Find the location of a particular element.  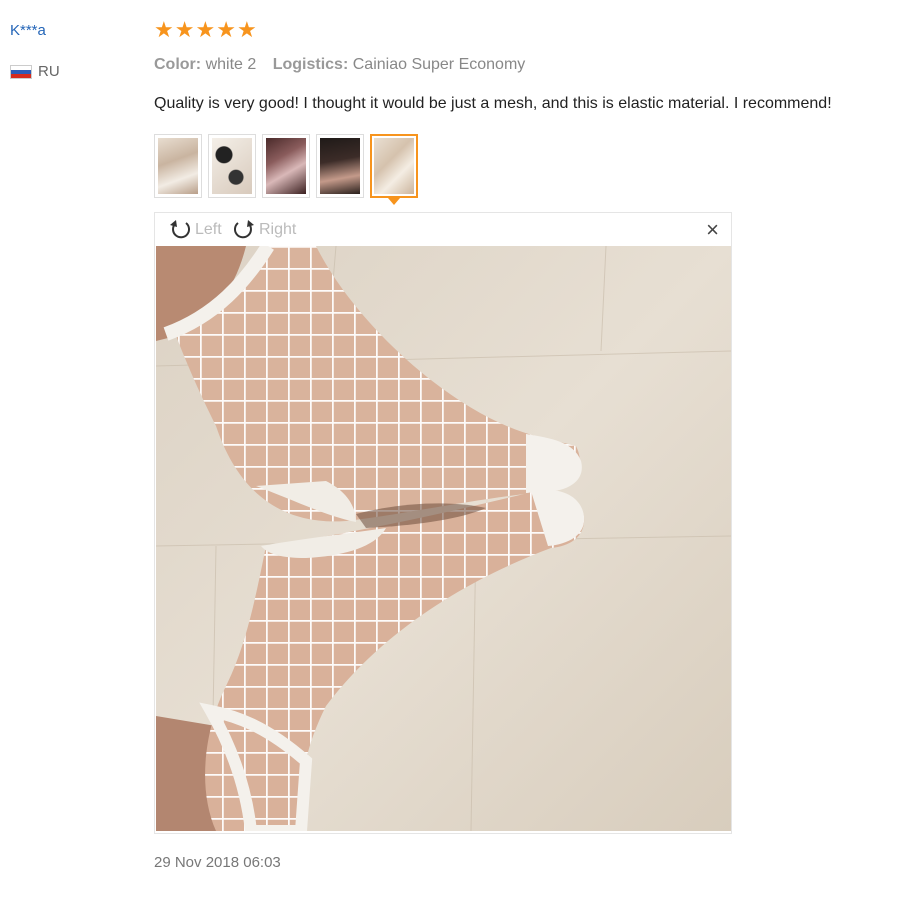

review-date: 29 Nov 2018 06:03 is located at coordinates (217, 862).